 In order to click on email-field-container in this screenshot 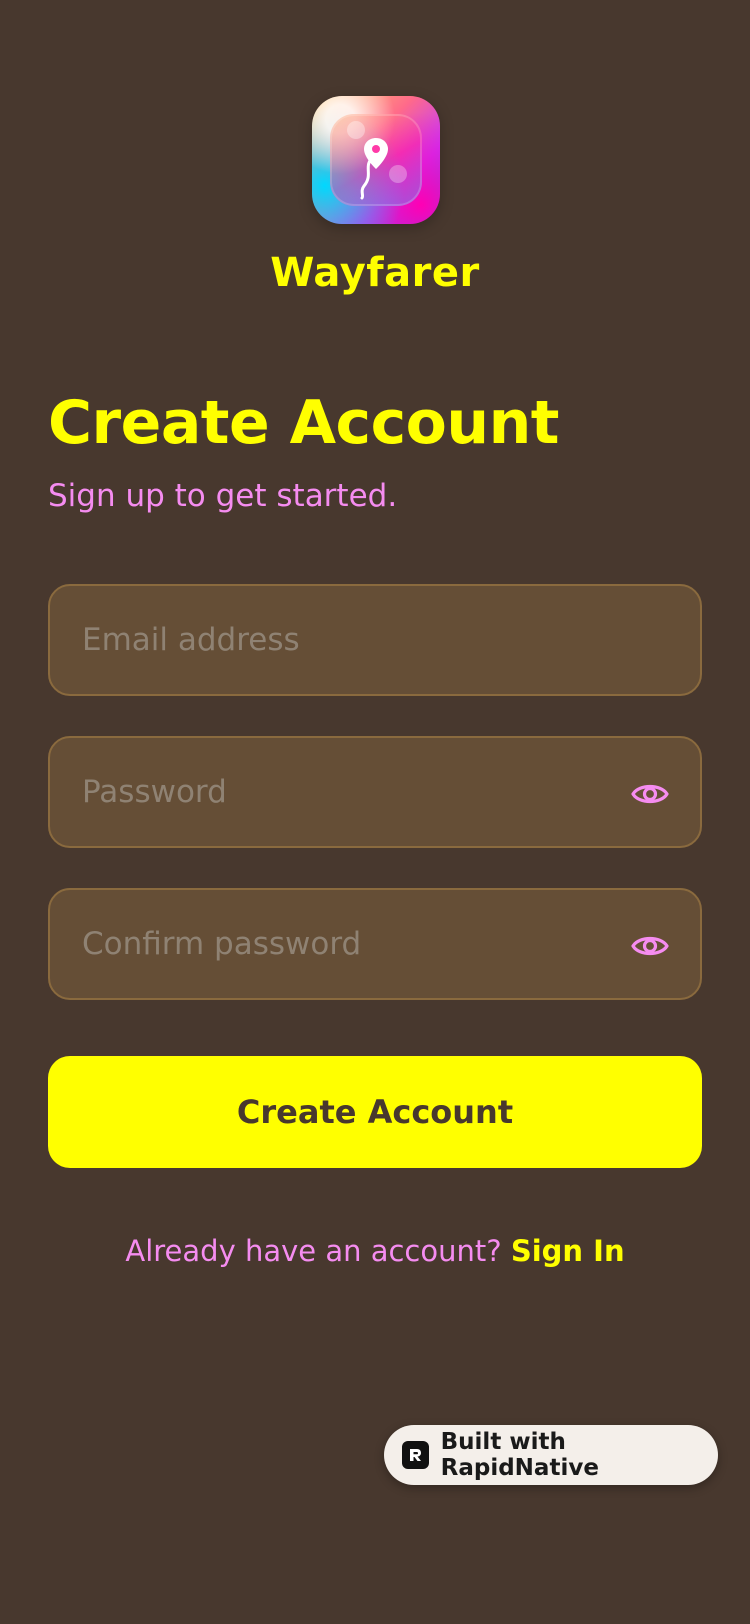, I will do `click(375, 640)`.